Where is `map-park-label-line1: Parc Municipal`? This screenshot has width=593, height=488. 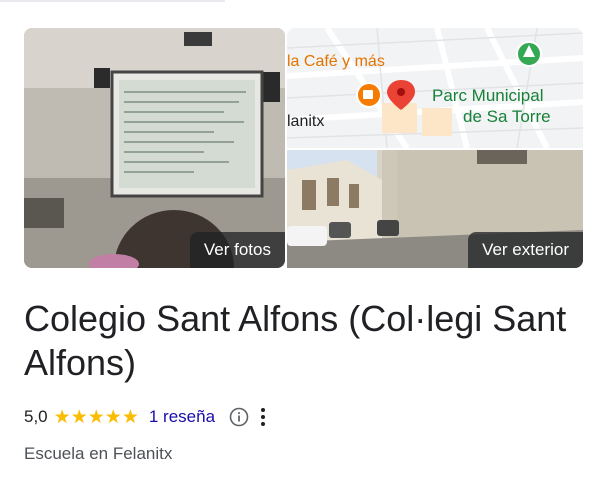
map-park-label-line1: Parc Municipal is located at coordinates (488, 95).